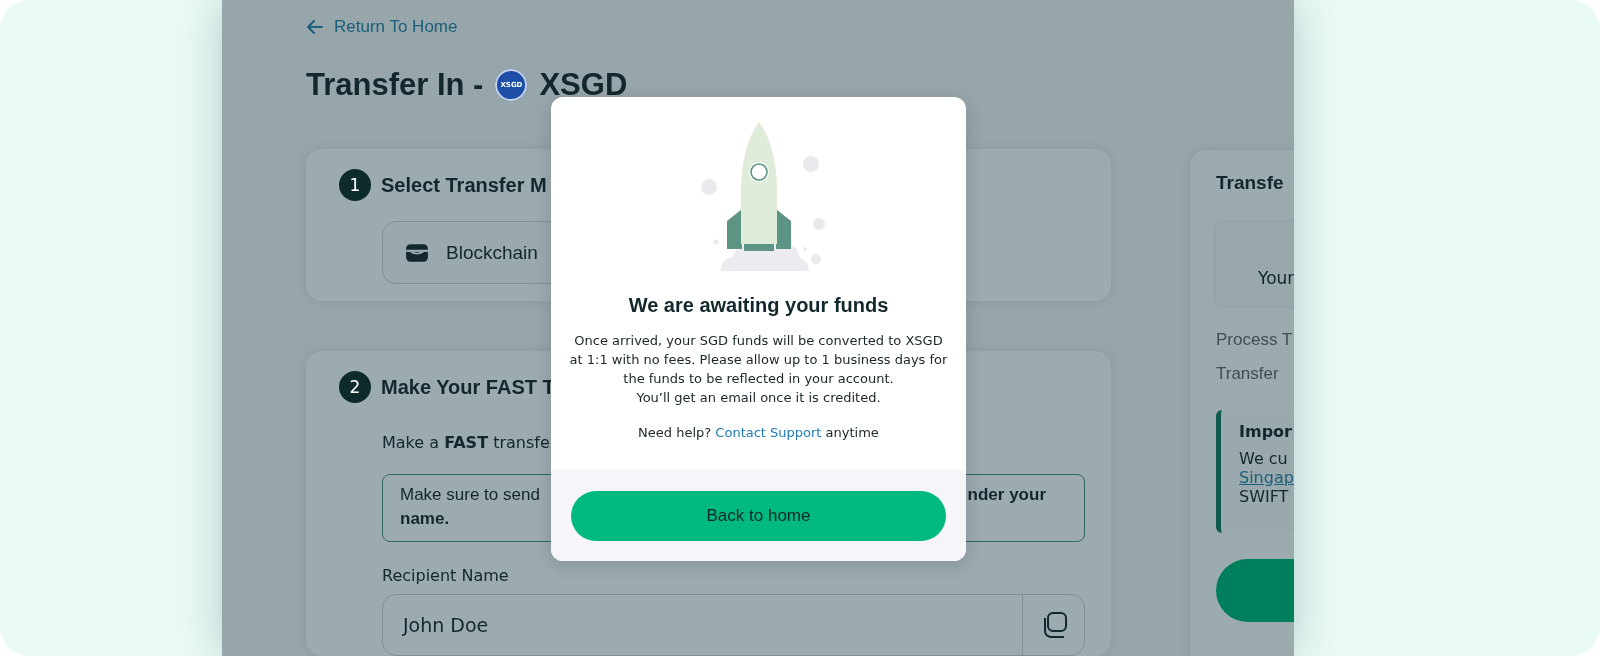  I want to click on contact-support-link: Contact Support, so click(768, 432).